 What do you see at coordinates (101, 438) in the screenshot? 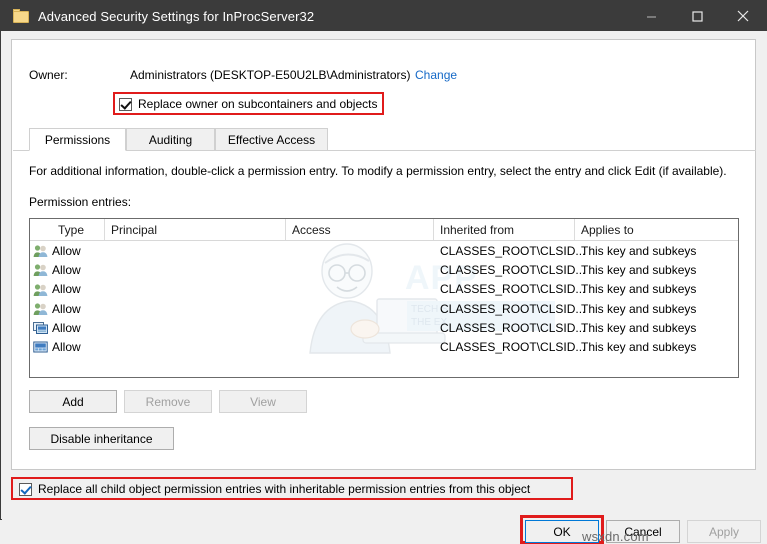
I see `disable-inheritance-button: Disable inheritance` at bounding box center [101, 438].